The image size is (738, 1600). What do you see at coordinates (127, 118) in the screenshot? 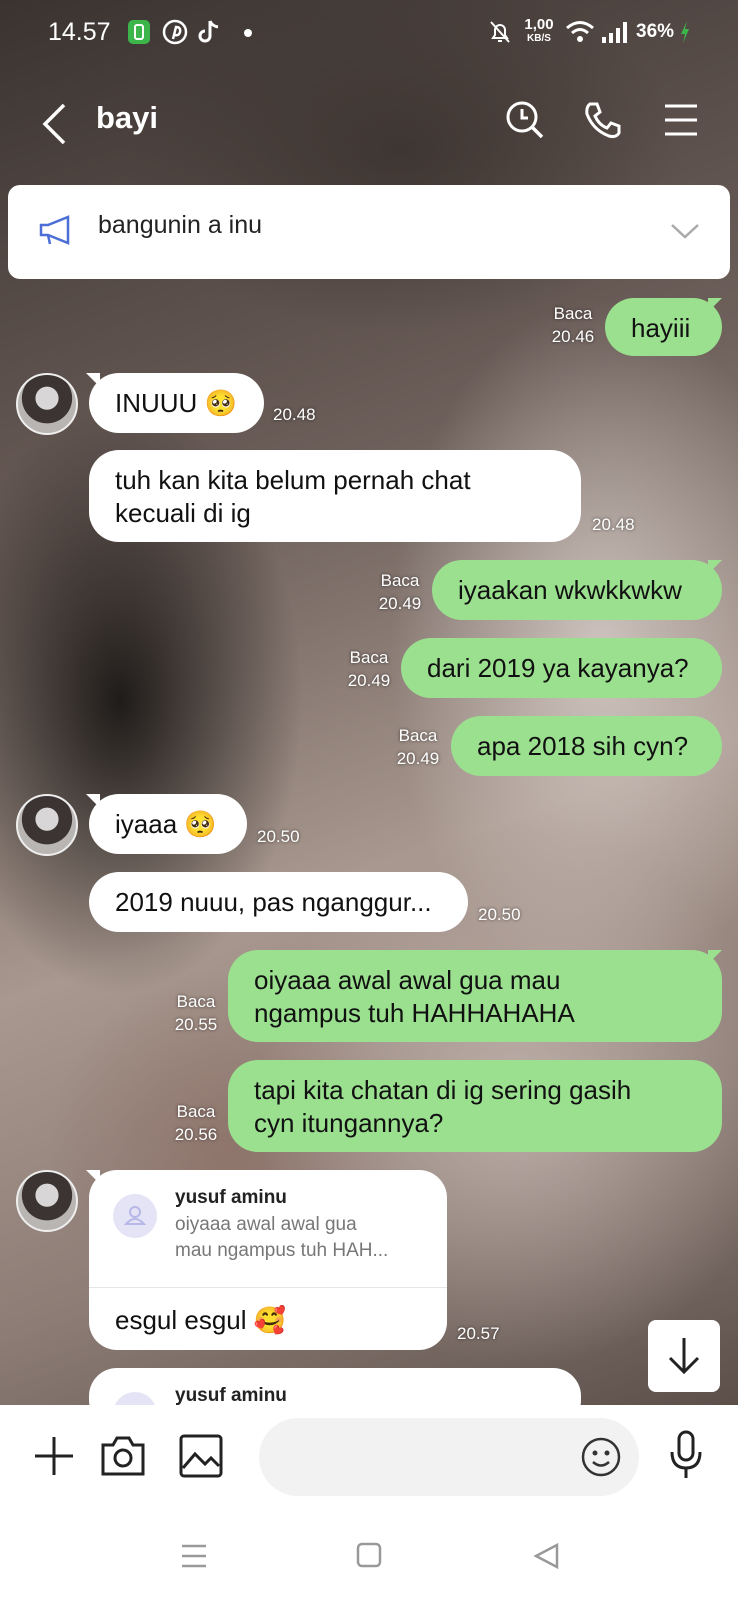
I see `chat-title: bayi` at bounding box center [127, 118].